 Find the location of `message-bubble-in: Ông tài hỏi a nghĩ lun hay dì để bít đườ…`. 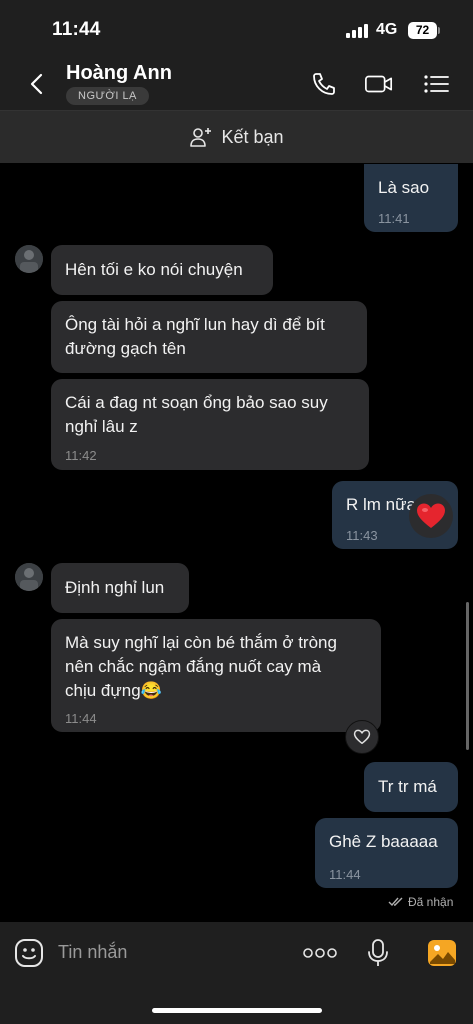

message-bubble-in: Ông tài hỏi a nghĩ lun hay dì để bít đườ… is located at coordinates (209, 337).